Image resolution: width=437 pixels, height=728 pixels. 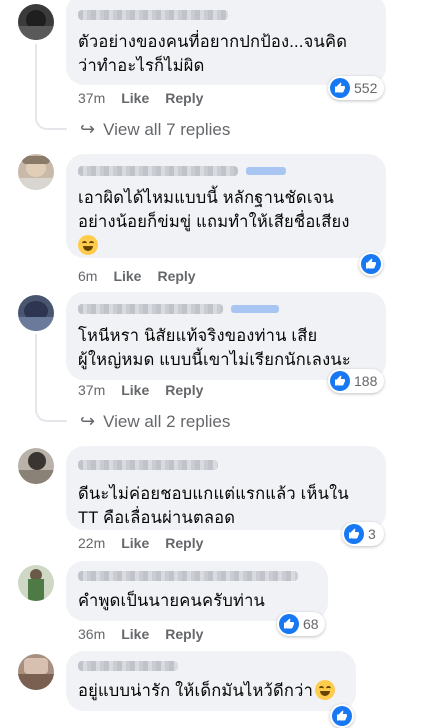 I want to click on comment-time: 22m, so click(x=91, y=543).